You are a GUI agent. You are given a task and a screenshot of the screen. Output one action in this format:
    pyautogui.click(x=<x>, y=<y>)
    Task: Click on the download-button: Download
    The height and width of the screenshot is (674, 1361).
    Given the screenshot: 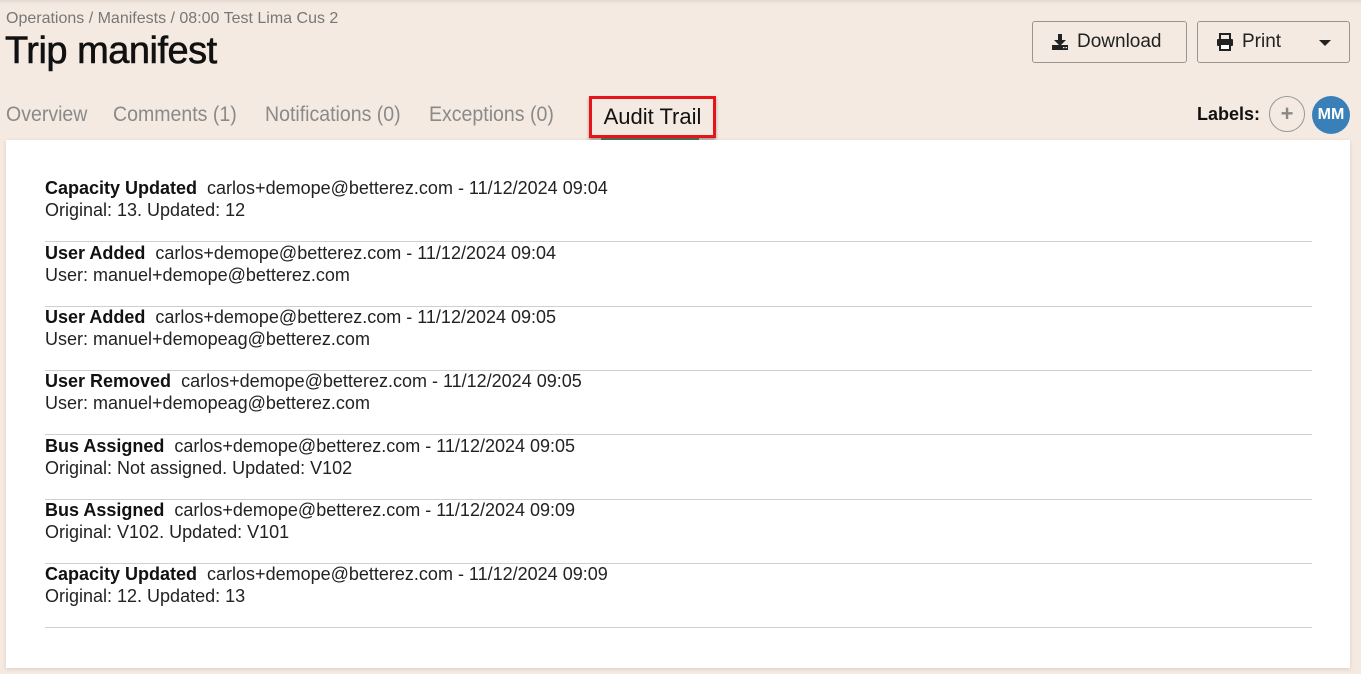 What is the action you would take?
    pyautogui.click(x=1109, y=42)
    